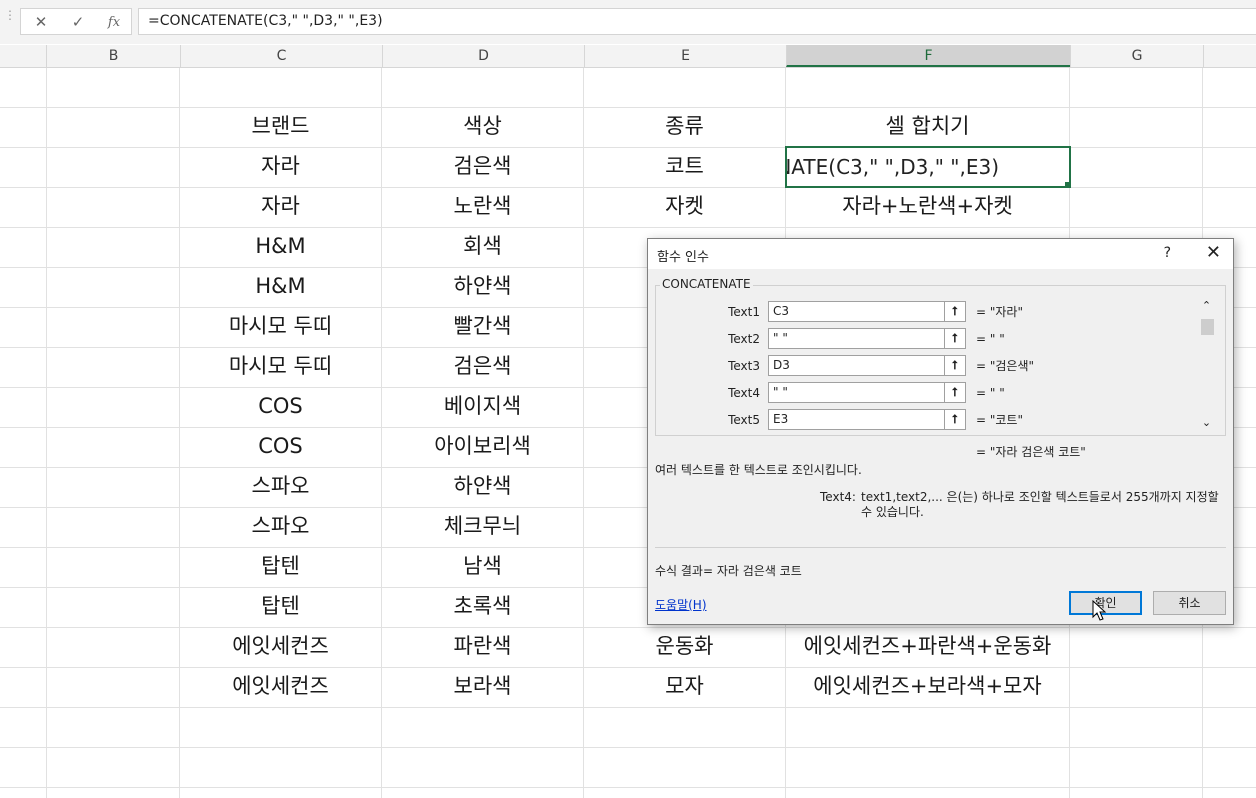  What do you see at coordinates (1005, 366) in the screenshot?
I see `arg-result: = "검은색"` at bounding box center [1005, 366].